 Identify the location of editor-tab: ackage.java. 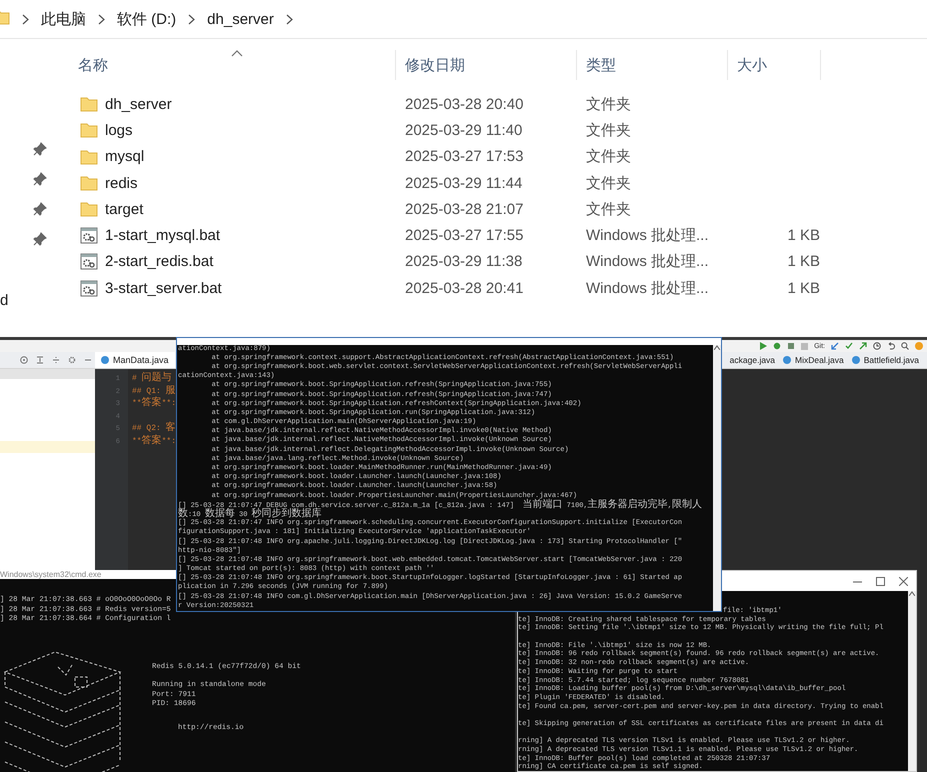
(753, 360).